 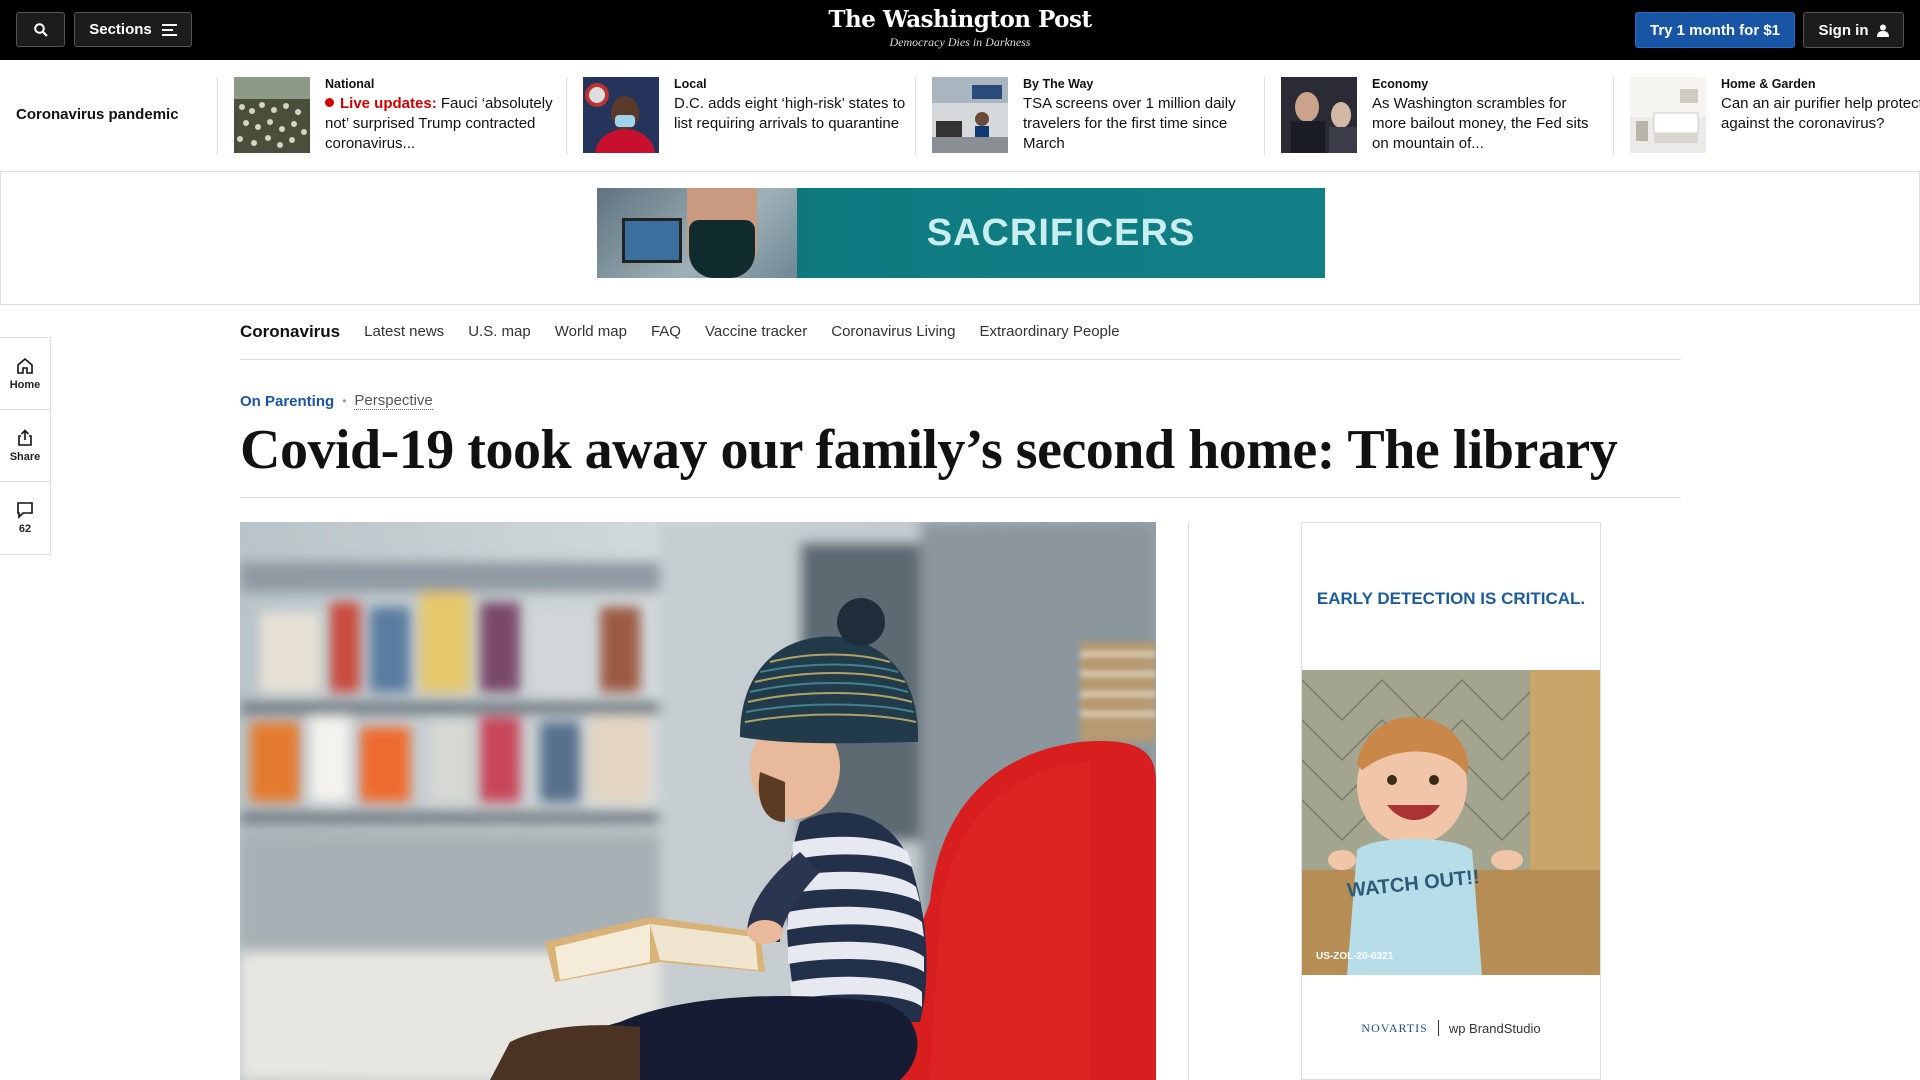 I want to click on strip-kicker: Local, so click(x=690, y=84).